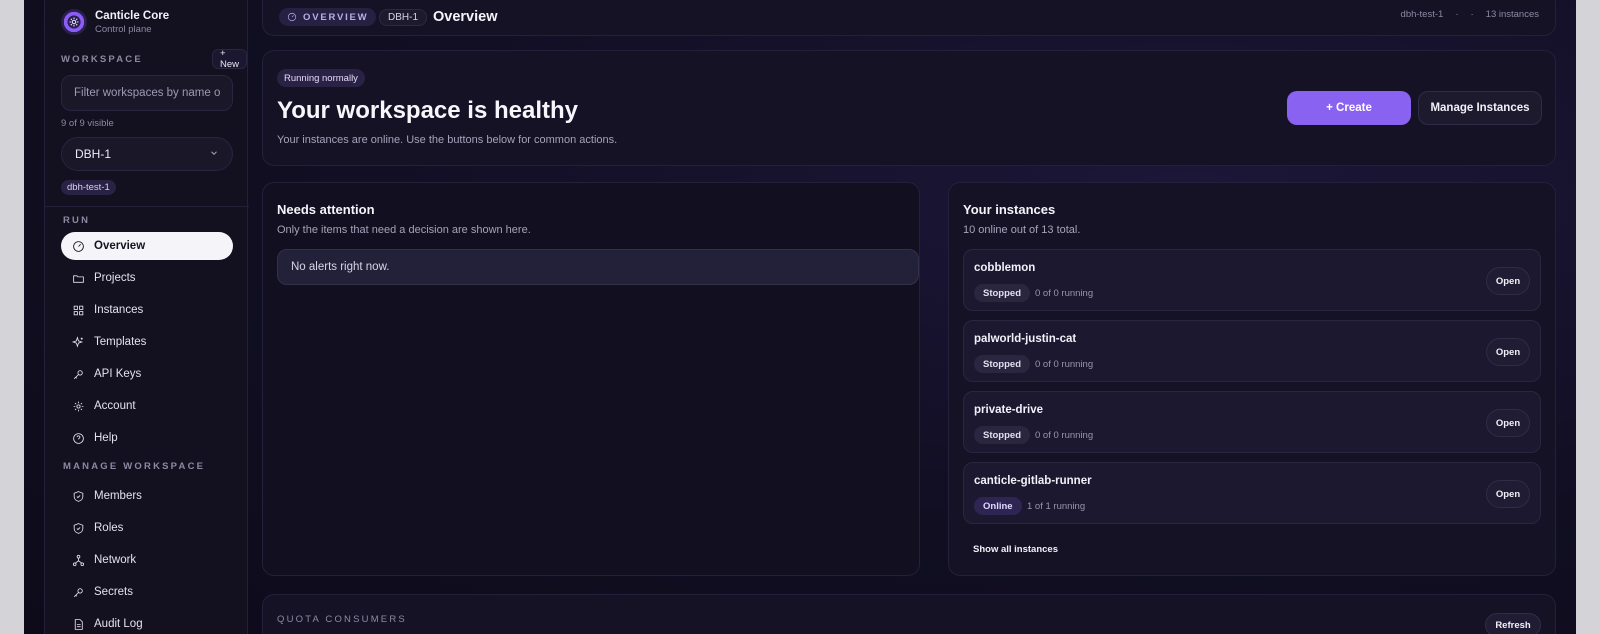 The image size is (1600, 634). I want to click on breadcrumb-workspace: DBH-1, so click(403, 17).